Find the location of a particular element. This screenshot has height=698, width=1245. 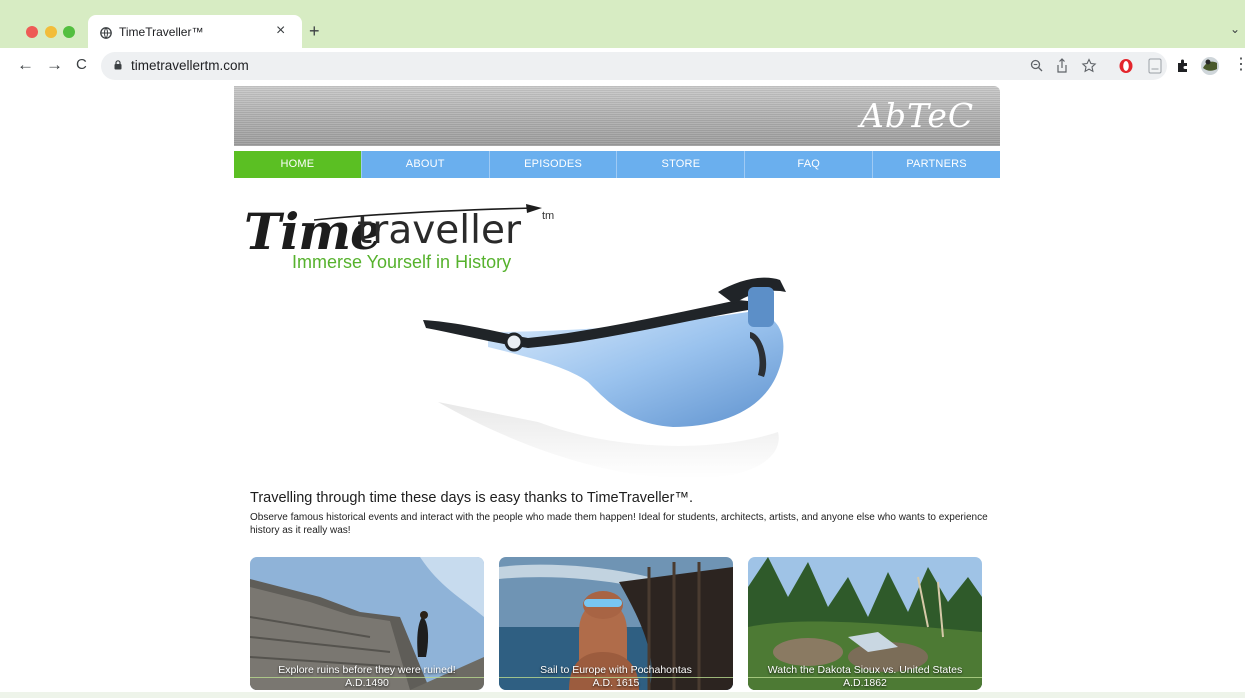

card-date: A.D.1490 is located at coordinates (367, 683).